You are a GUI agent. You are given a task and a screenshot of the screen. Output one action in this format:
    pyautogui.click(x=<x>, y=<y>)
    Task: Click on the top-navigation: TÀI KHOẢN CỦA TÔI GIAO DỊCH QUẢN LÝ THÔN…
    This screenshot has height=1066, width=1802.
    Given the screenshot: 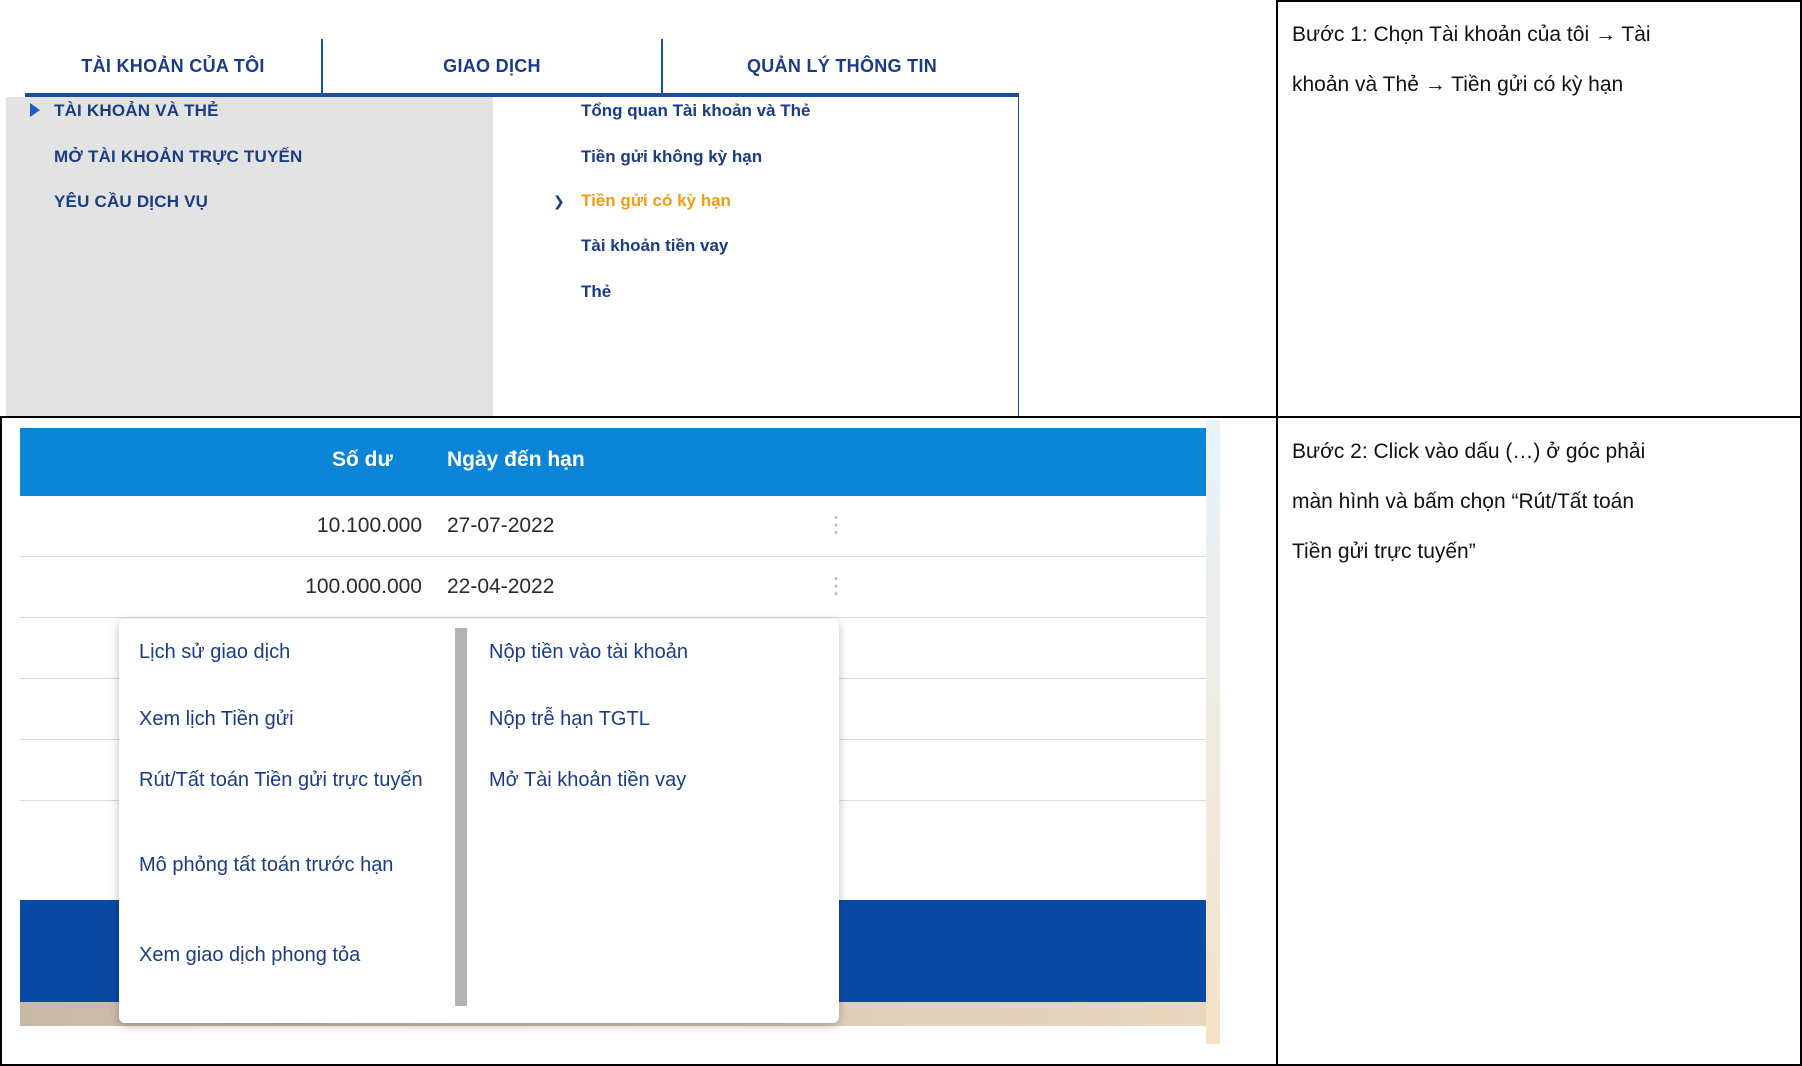 What is the action you would take?
    pyautogui.click(x=522, y=68)
    